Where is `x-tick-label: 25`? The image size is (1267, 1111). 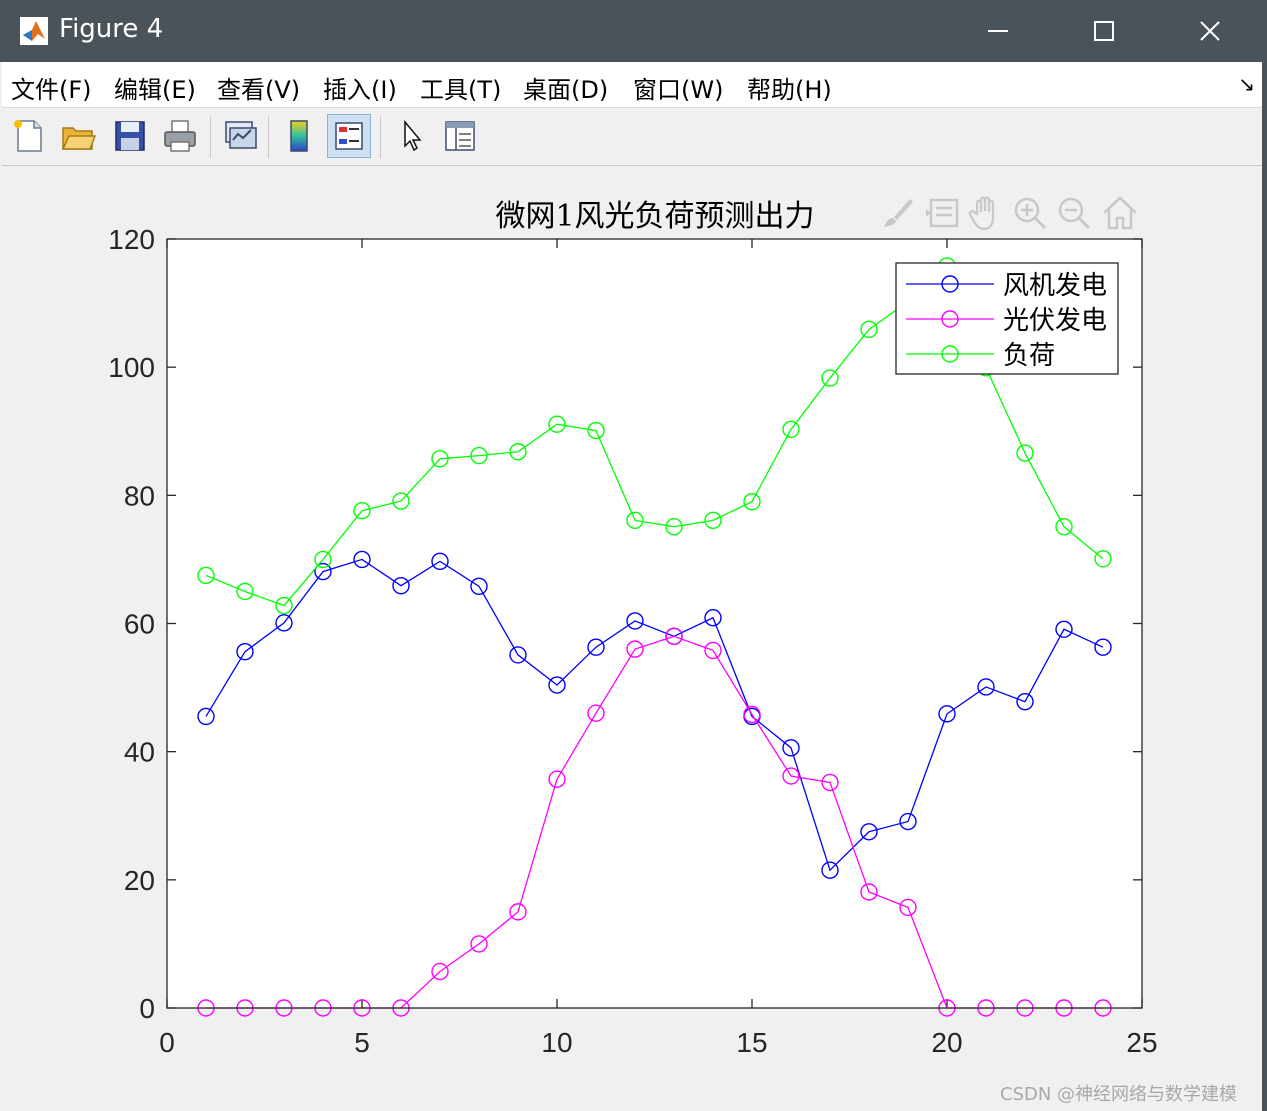 x-tick-label: 25 is located at coordinates (1141, 1042).